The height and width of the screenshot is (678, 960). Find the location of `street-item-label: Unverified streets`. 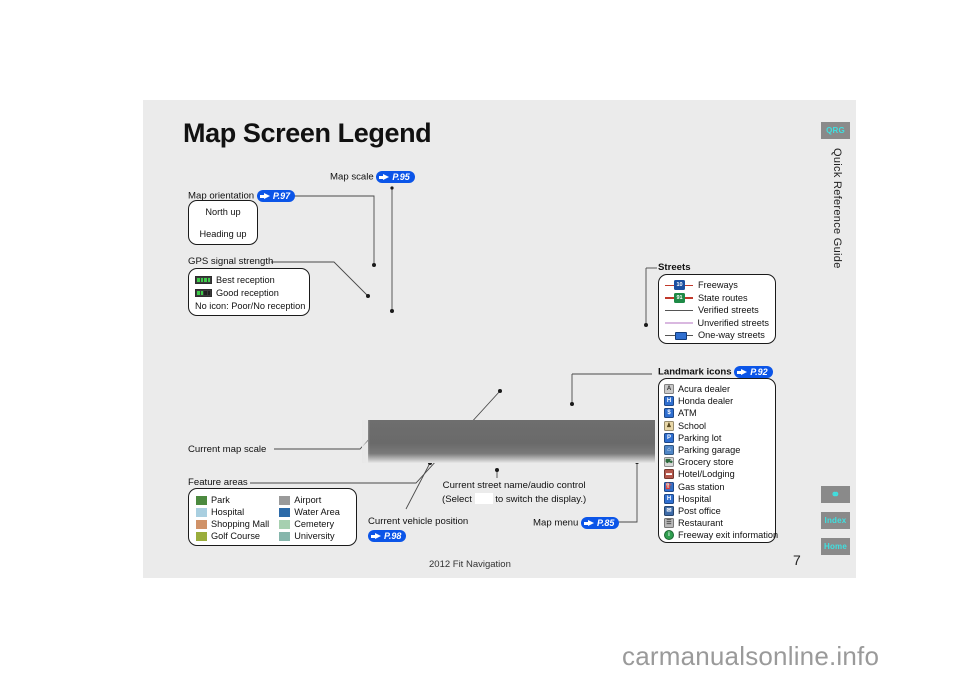

street-item-label: Unverified streets is located at coordinates (733, 322).